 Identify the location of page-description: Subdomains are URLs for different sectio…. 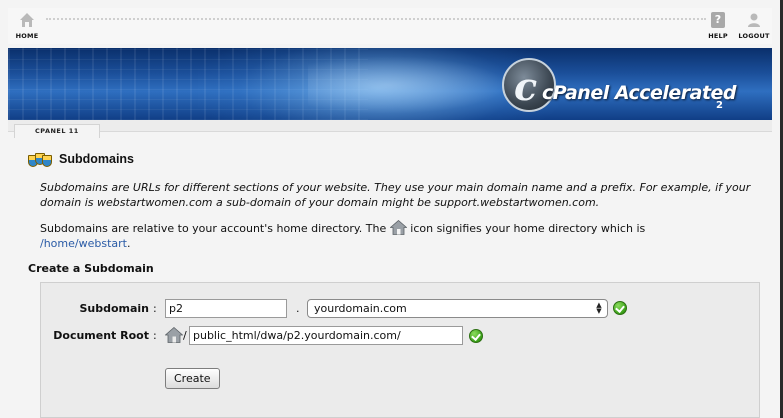
(395, 195).